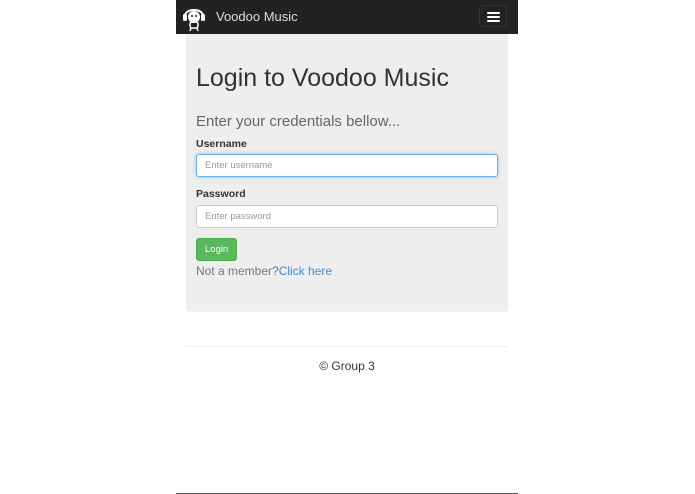 The width and height of the screenshot is (695, 494). Describe the element at coordinates (347, 366) in the screenshot. I see `footer-copyright: © Group 3` at that location.